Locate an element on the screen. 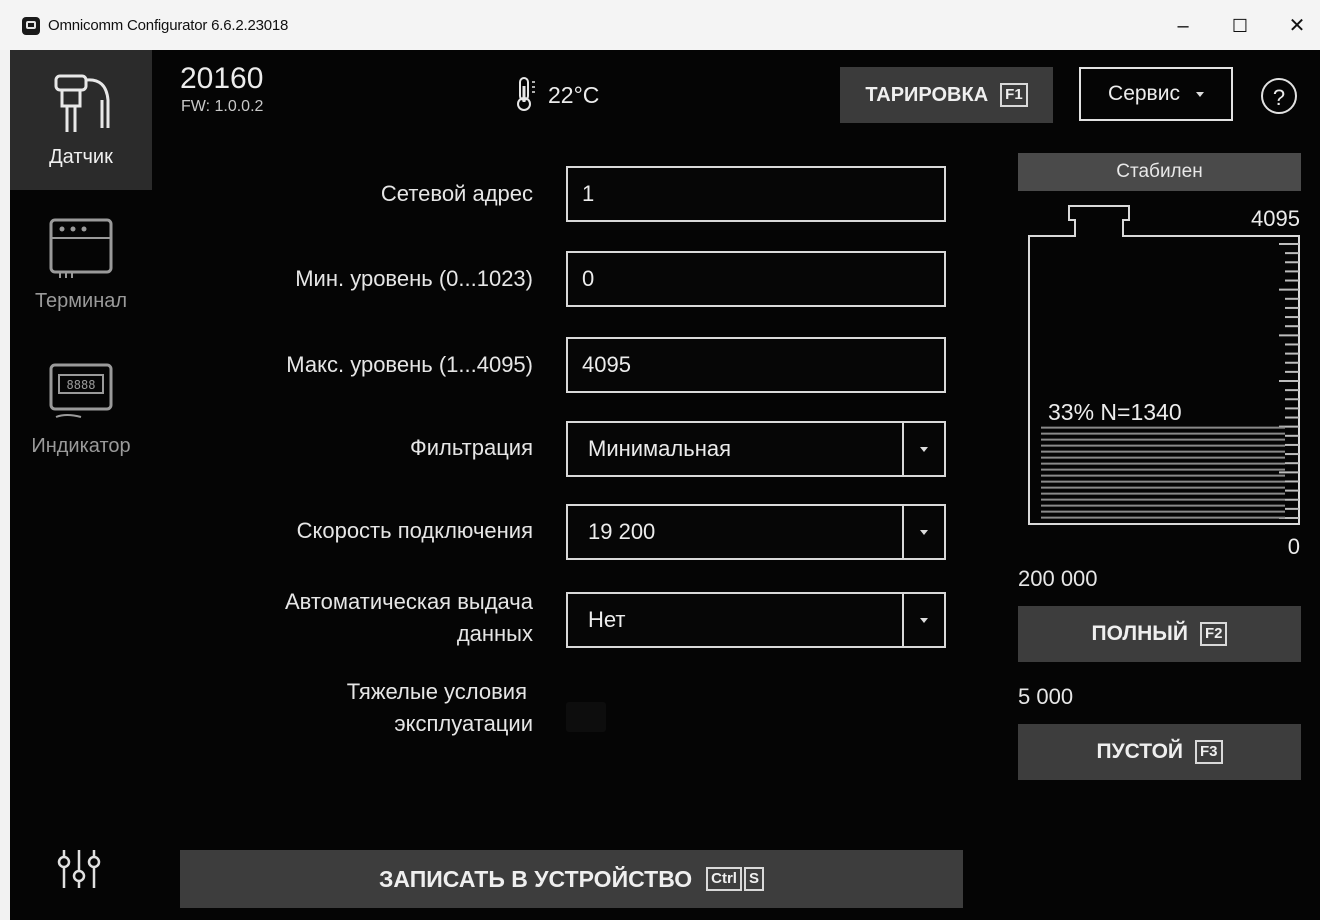 This screenshot has height=920, width=1320. min-level-value: 0 is located at coordinates (588, 278).